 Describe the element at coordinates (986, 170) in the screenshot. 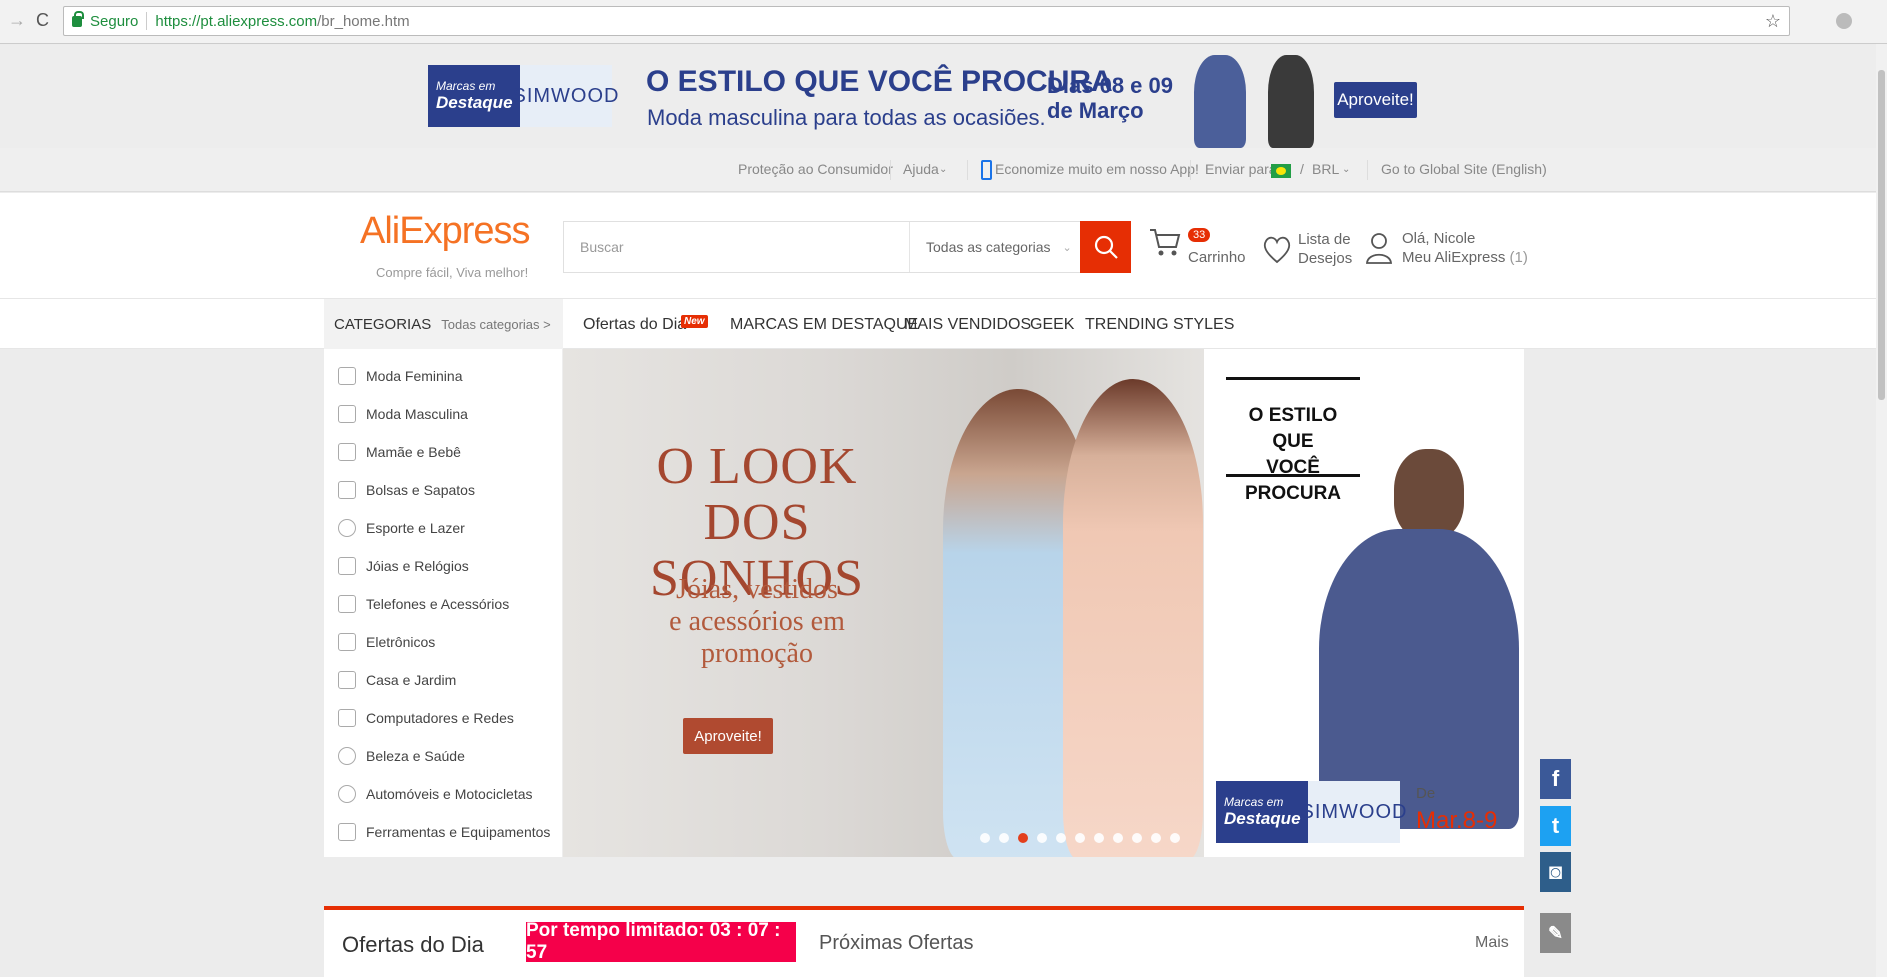

I see `phone-icon` at that location.